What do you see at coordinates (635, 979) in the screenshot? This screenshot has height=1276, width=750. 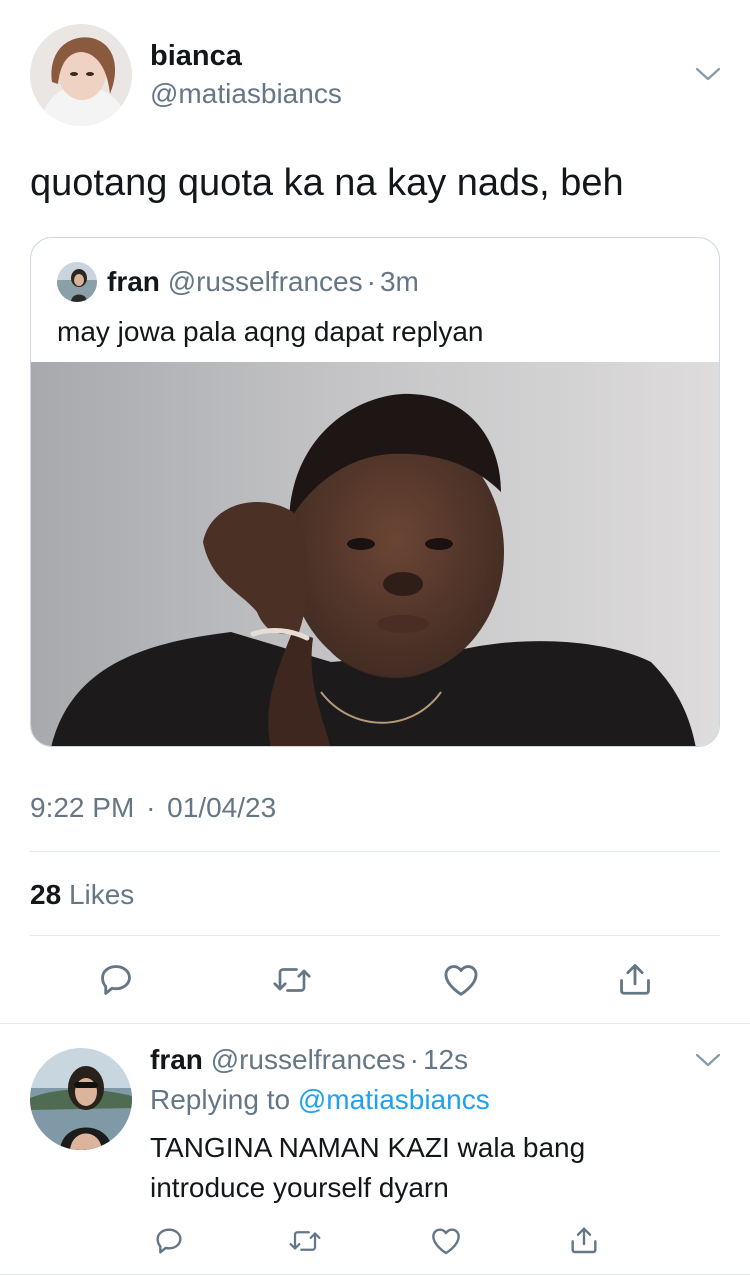 I see `share-icon` at bounding box center [635, 979].